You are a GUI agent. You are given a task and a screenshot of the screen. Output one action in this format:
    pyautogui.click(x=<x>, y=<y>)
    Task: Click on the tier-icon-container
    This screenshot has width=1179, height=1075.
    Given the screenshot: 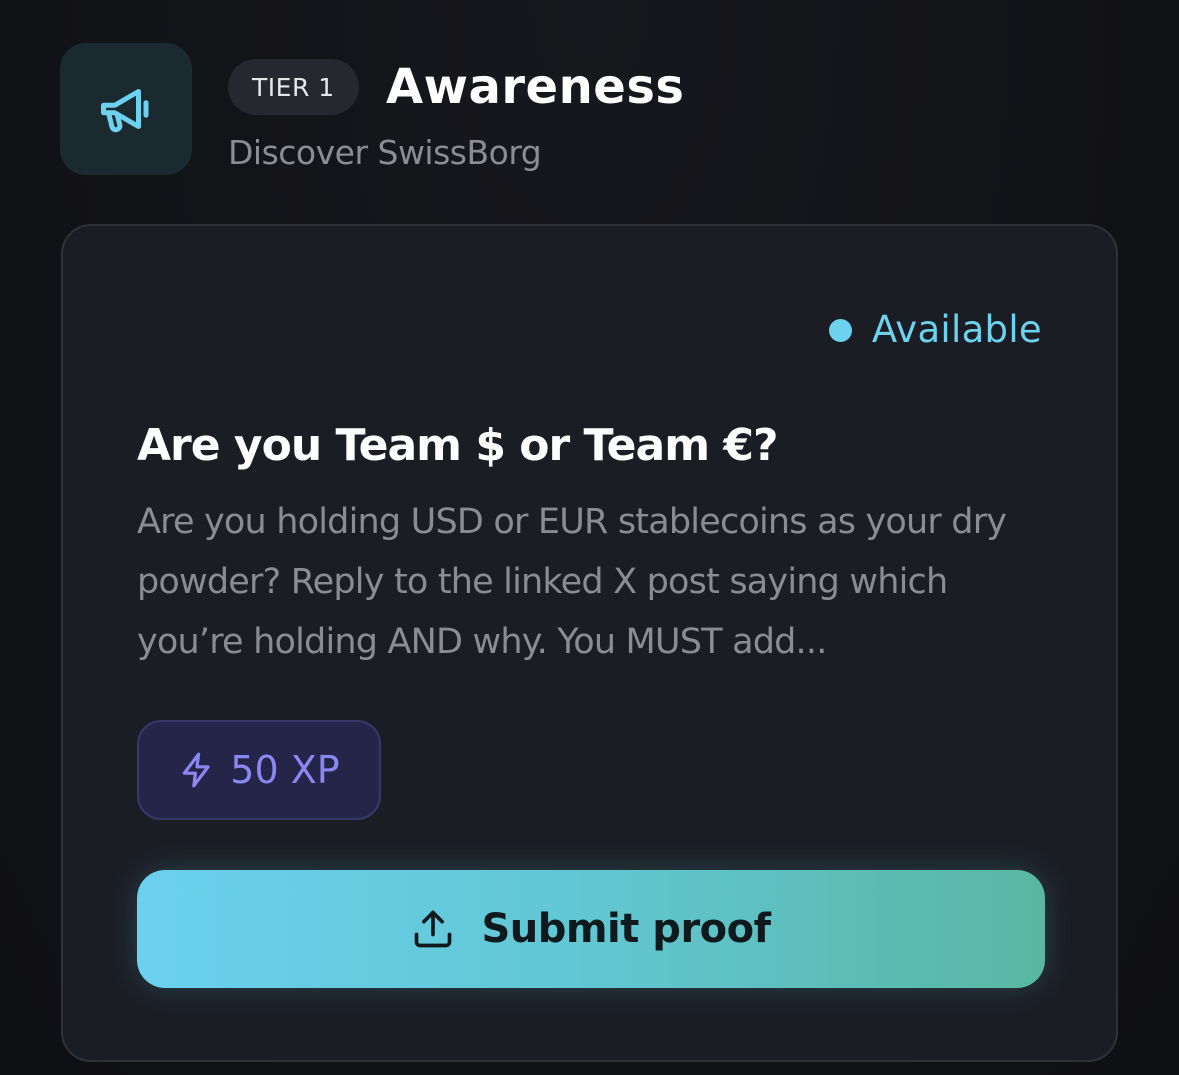 What is the action you would take?
    pyautogui.click(x=126, y=109)
    